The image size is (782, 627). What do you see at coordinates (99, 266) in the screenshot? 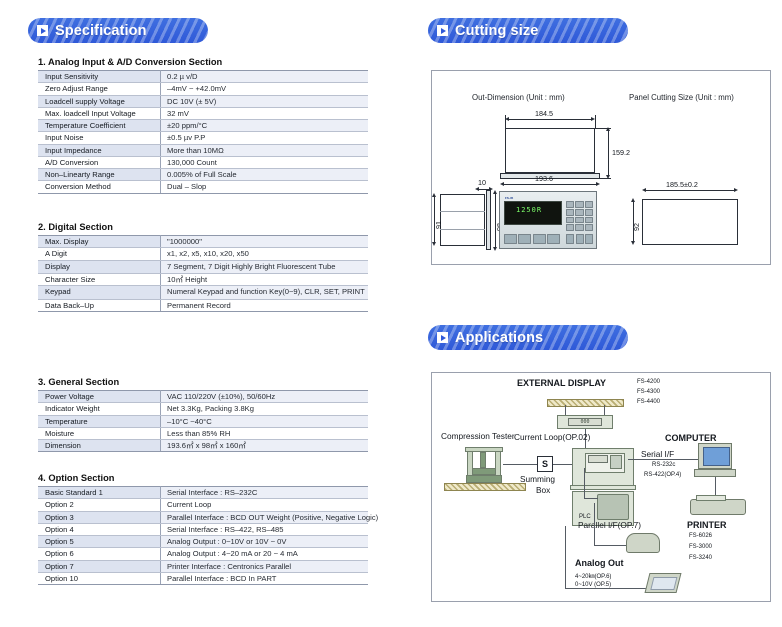
I see `row-key: Display` at bounding box center [99, 266].